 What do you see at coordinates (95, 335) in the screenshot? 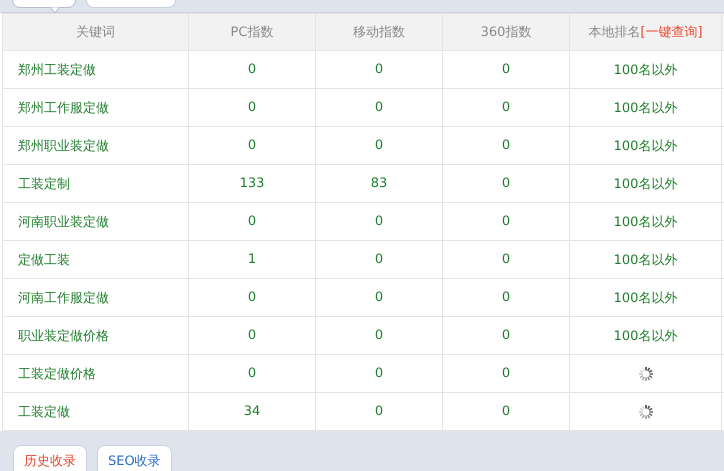
I see `keyword-cell: 职业装定做价格` at bounding box center [95, 335].